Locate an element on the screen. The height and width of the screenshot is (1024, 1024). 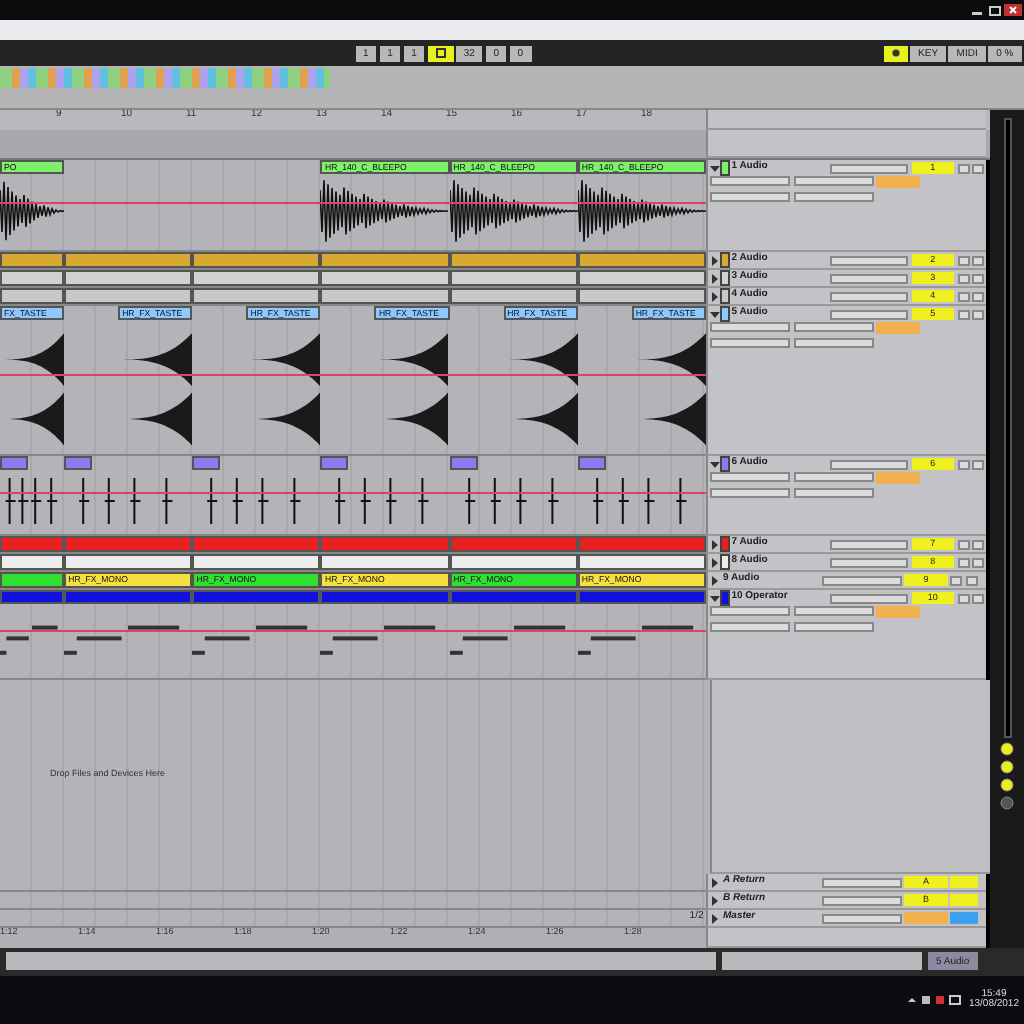
tray-icons-drawing is located at coordinates (936, 1000).